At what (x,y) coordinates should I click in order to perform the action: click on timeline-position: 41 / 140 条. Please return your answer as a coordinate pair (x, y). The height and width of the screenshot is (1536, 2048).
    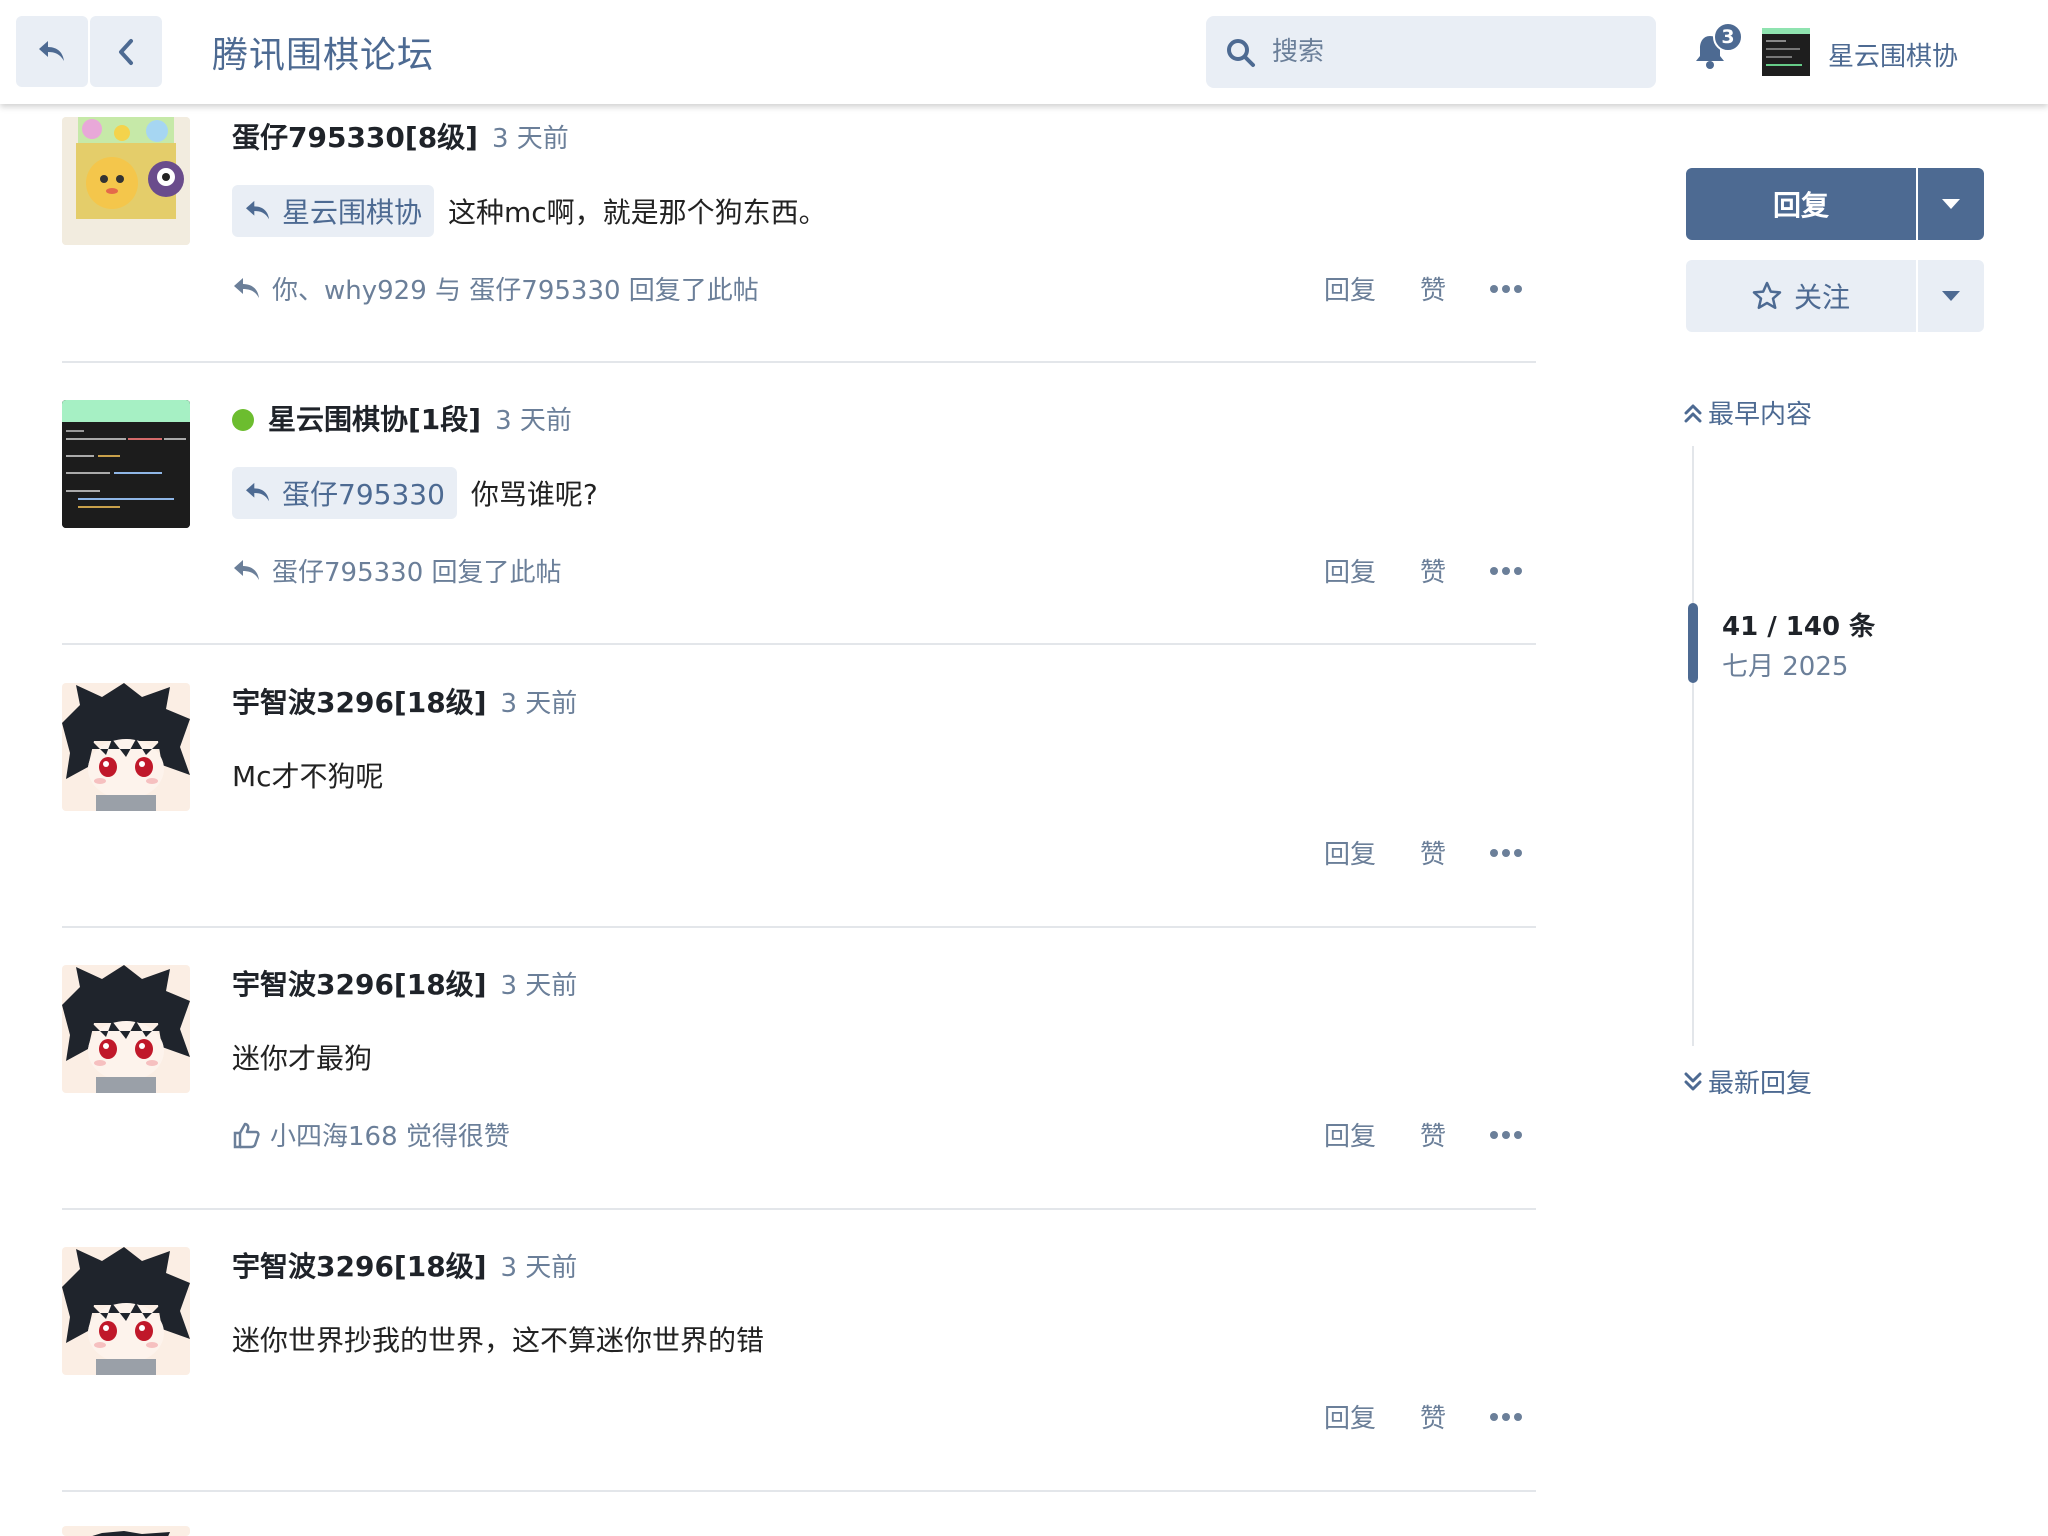
    Looking at the image, I should click on (1799, 627).